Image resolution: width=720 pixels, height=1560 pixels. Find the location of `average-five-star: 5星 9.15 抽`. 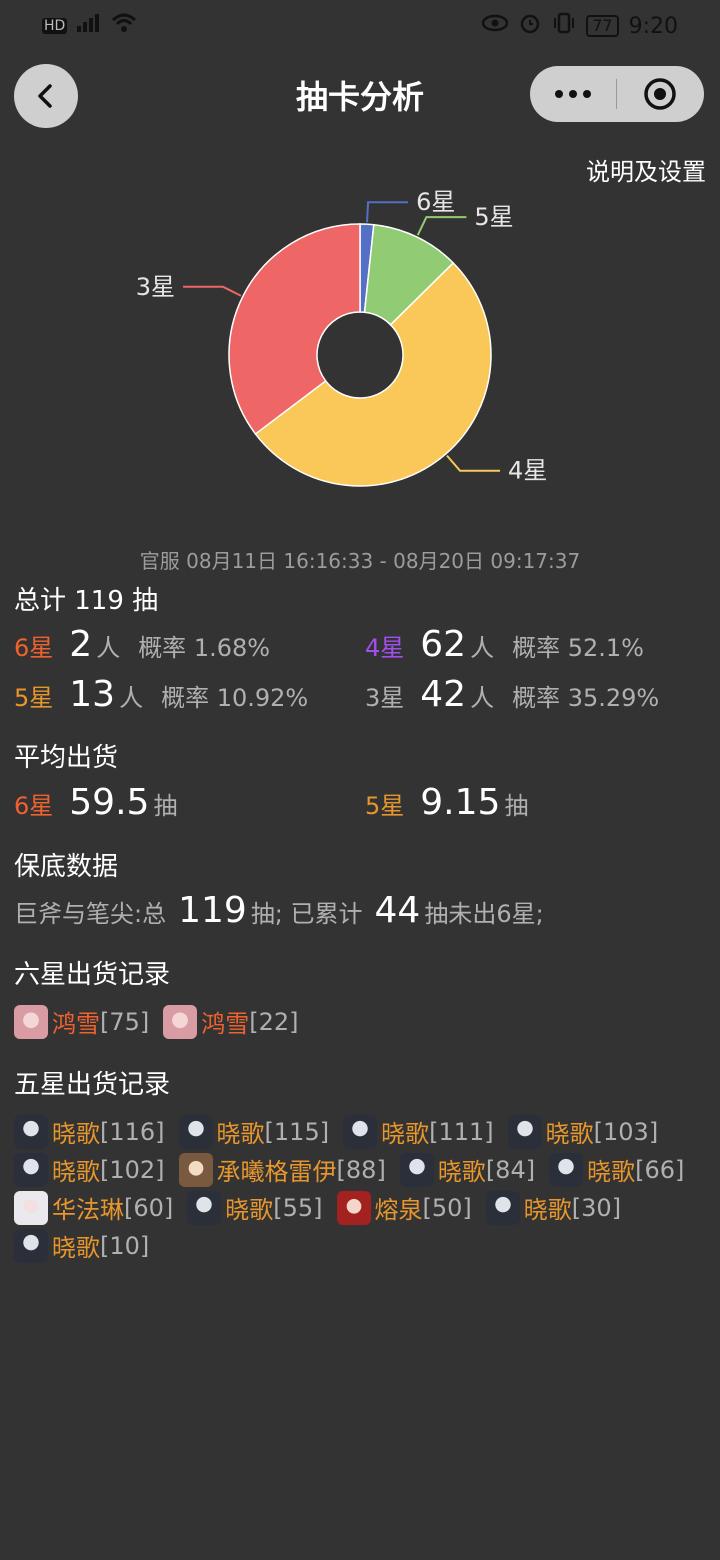

average-five-star: 5星 9.15 抽 is located at coordinates (446, 802).